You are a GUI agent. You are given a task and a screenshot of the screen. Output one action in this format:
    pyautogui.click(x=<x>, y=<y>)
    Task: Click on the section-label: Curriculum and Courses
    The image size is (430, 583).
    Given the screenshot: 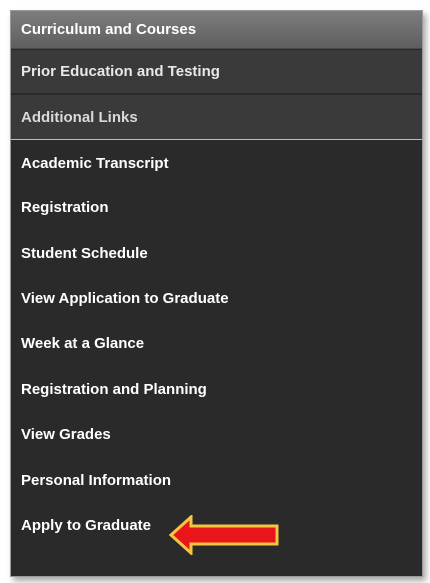 What is the action you would take?
    pyautogui.click(x=109, y=29)
    